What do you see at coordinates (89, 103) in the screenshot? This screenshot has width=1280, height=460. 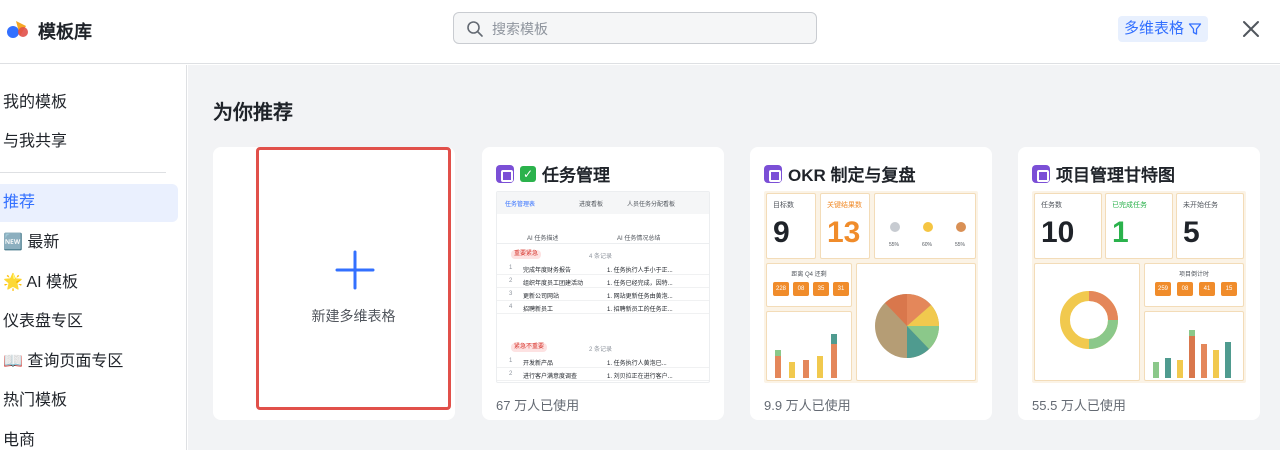 I see `sidebar-item-my-templates: 我的模板` at bounding box center [89, 103].